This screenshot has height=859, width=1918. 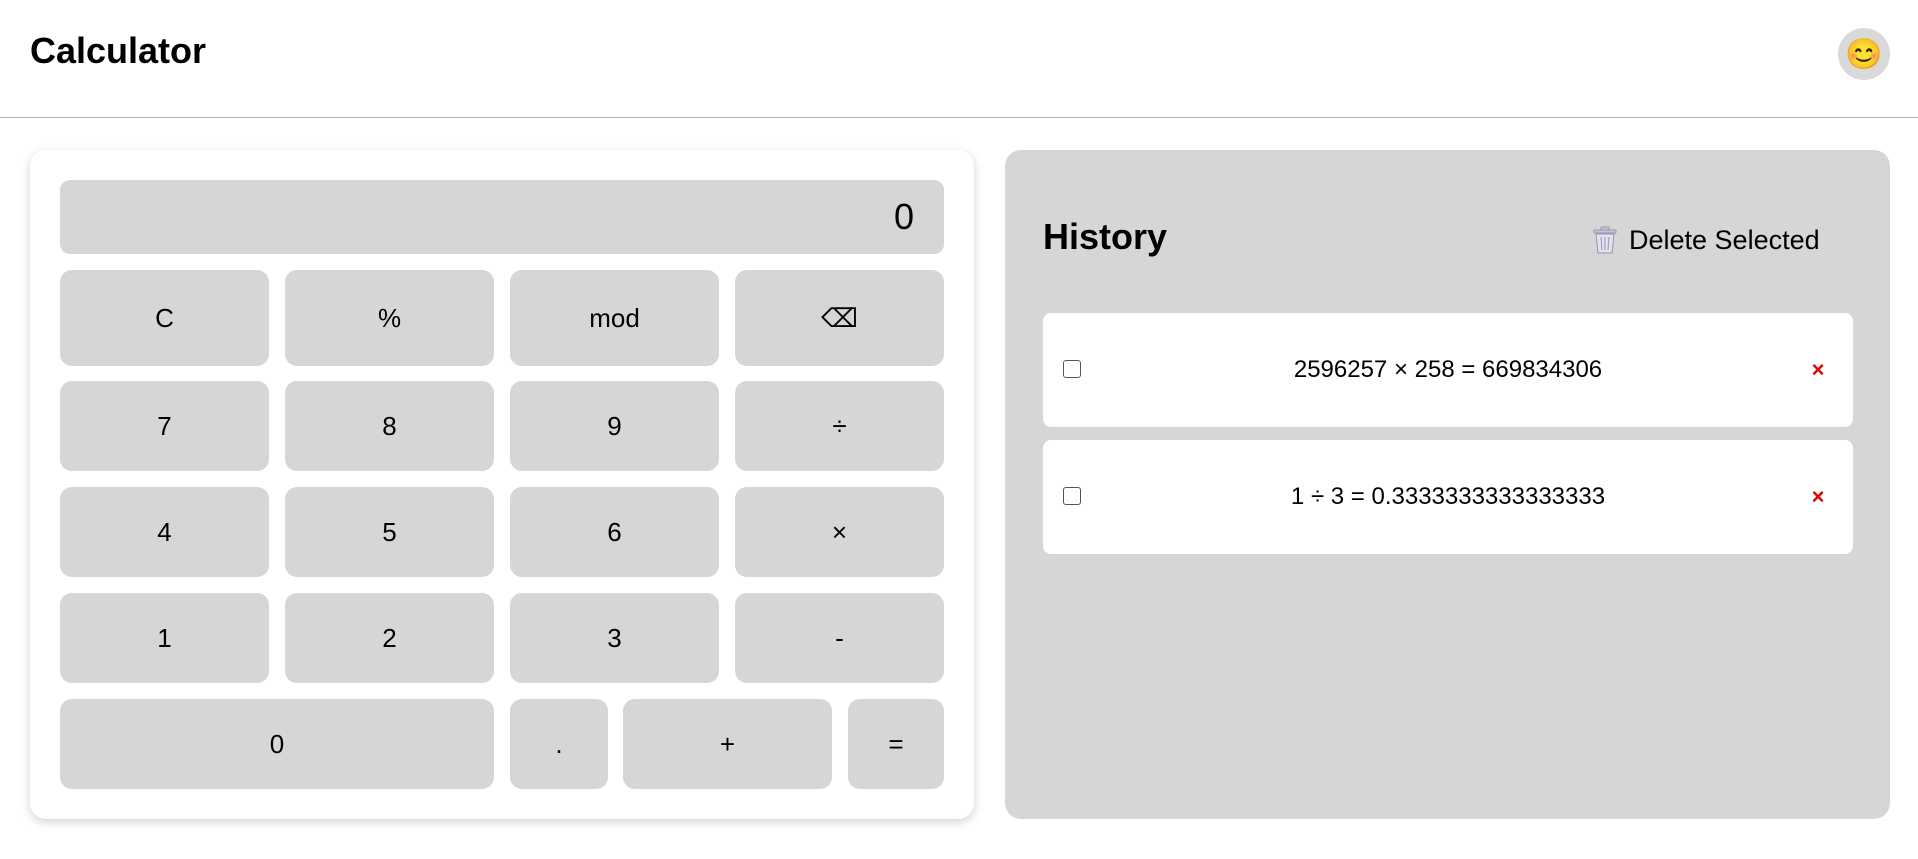 I want to click on multiply-button: ×, so click(x=839, y=532).